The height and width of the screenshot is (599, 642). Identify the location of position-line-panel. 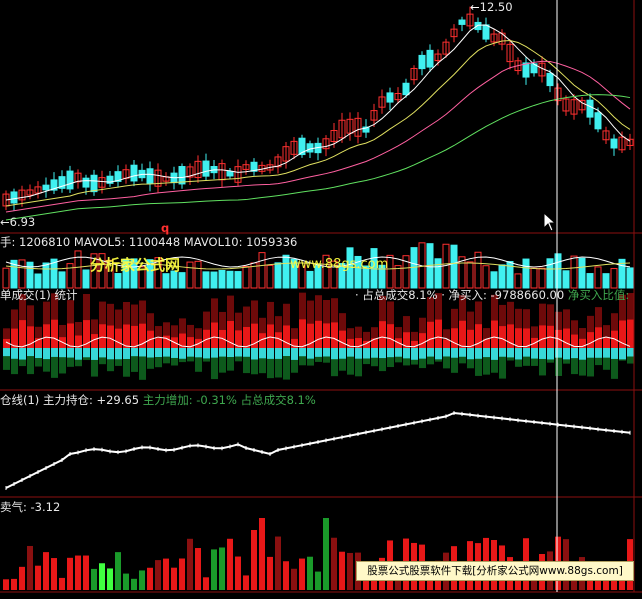
(318, 450).